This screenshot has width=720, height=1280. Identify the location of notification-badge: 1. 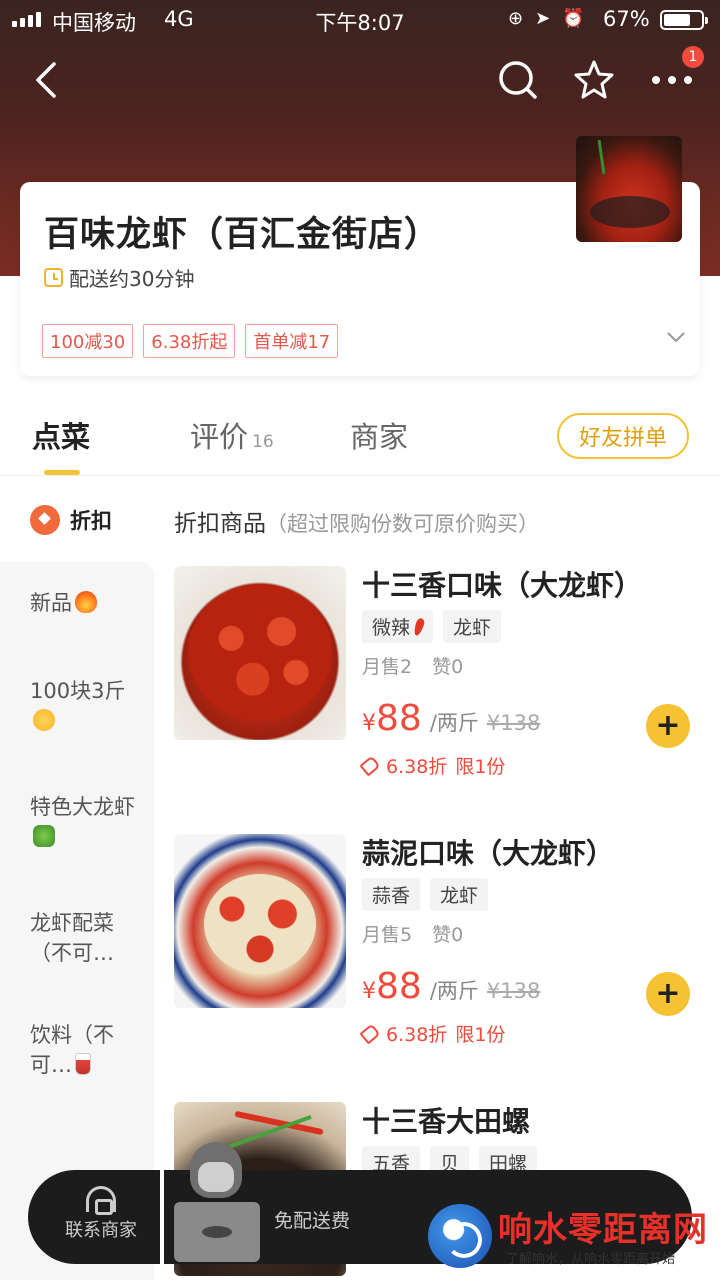
(693, 57).